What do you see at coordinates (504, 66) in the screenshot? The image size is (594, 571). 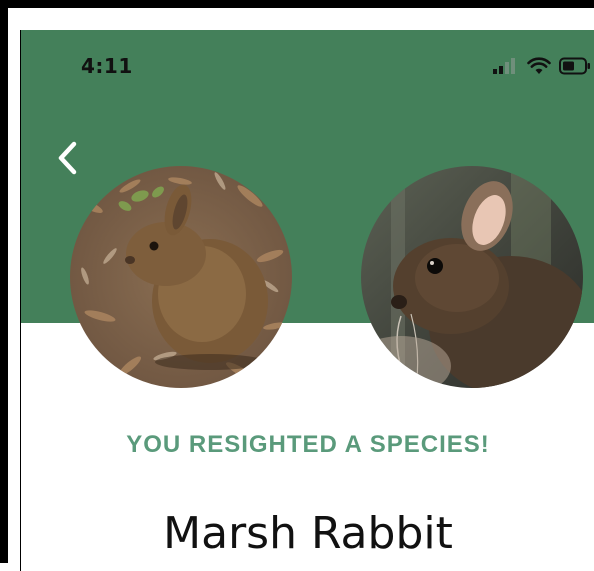 I see `cellular-signal-icon` at bounding box center [504, 66].